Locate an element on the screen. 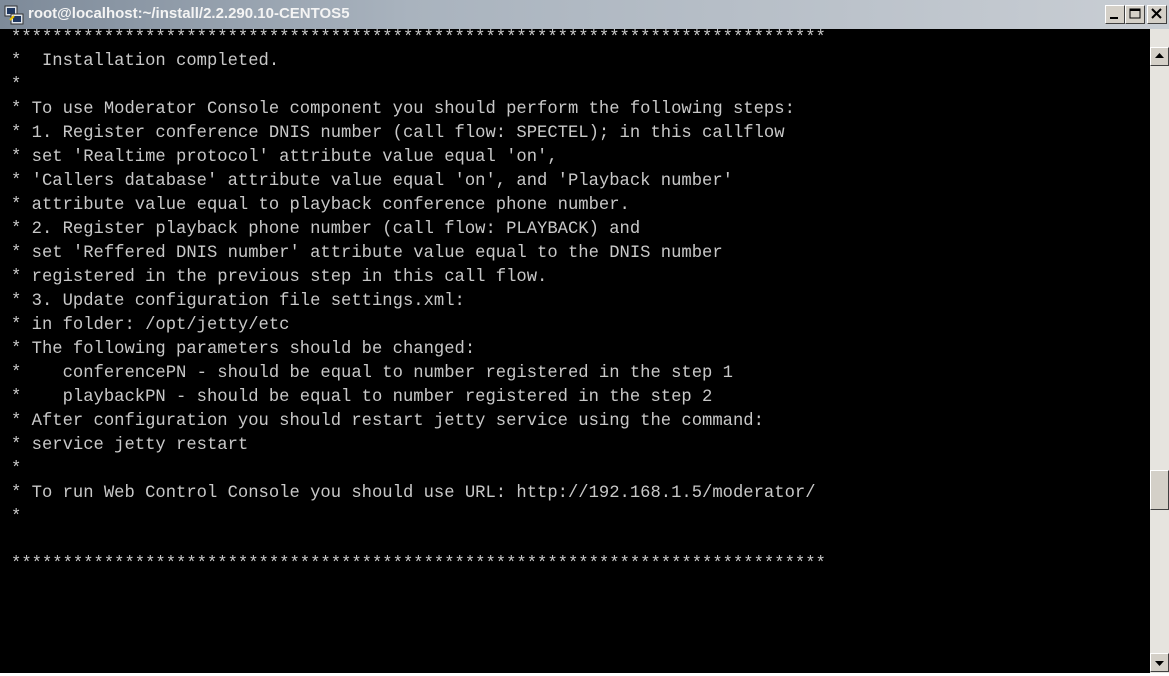 This screenshot has width=1169, height=676. minimize-icon is located at coordinates (1114, 18).